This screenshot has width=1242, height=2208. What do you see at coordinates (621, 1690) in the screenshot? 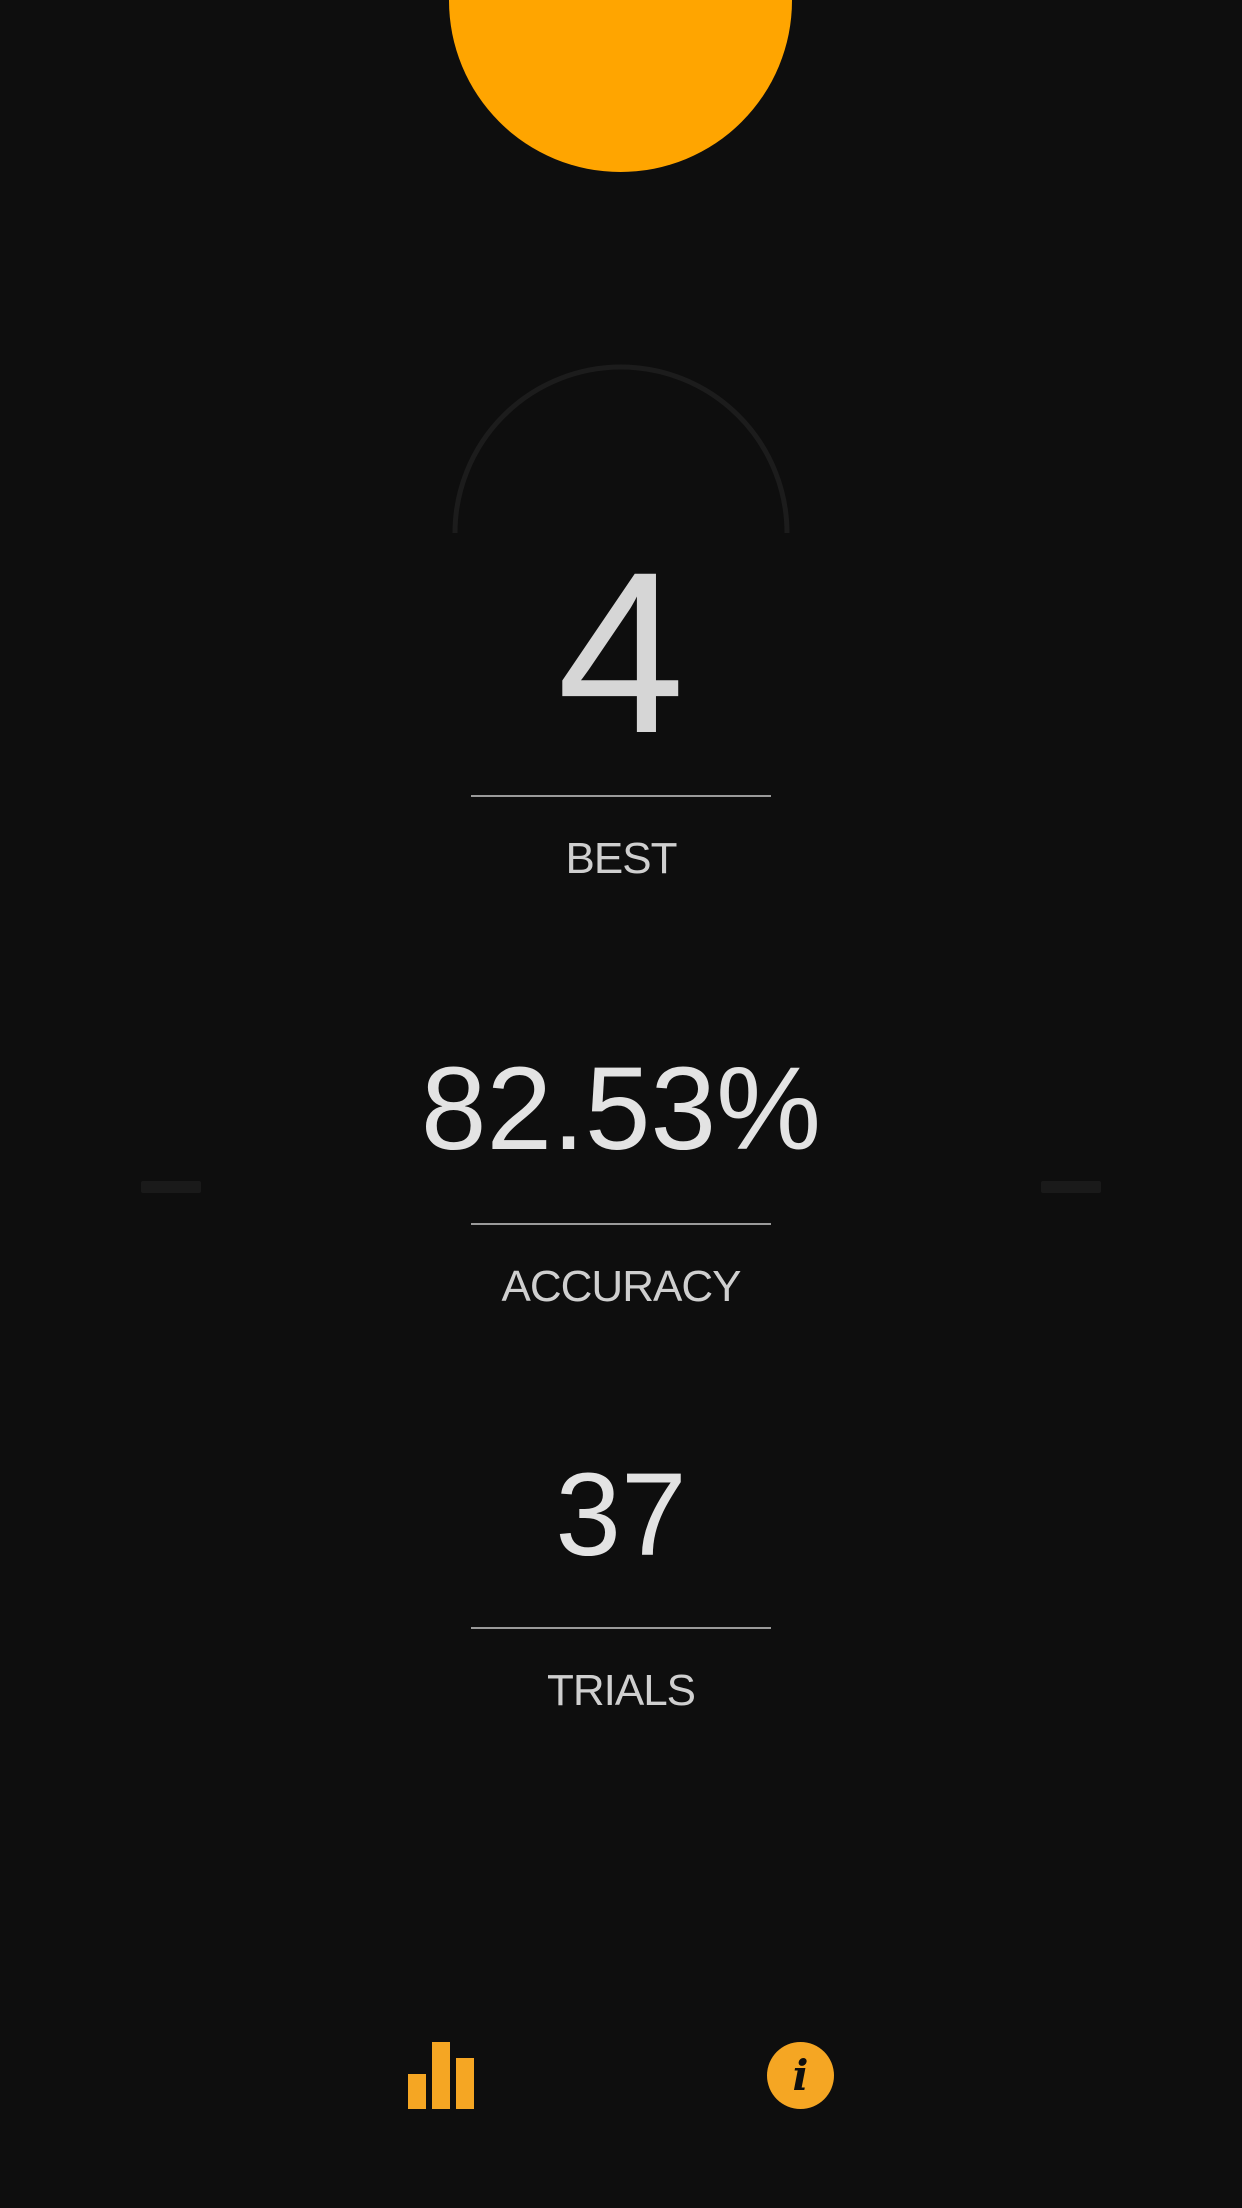
I see `trials-label: TRIALS` at bounding box center [621, 1690].